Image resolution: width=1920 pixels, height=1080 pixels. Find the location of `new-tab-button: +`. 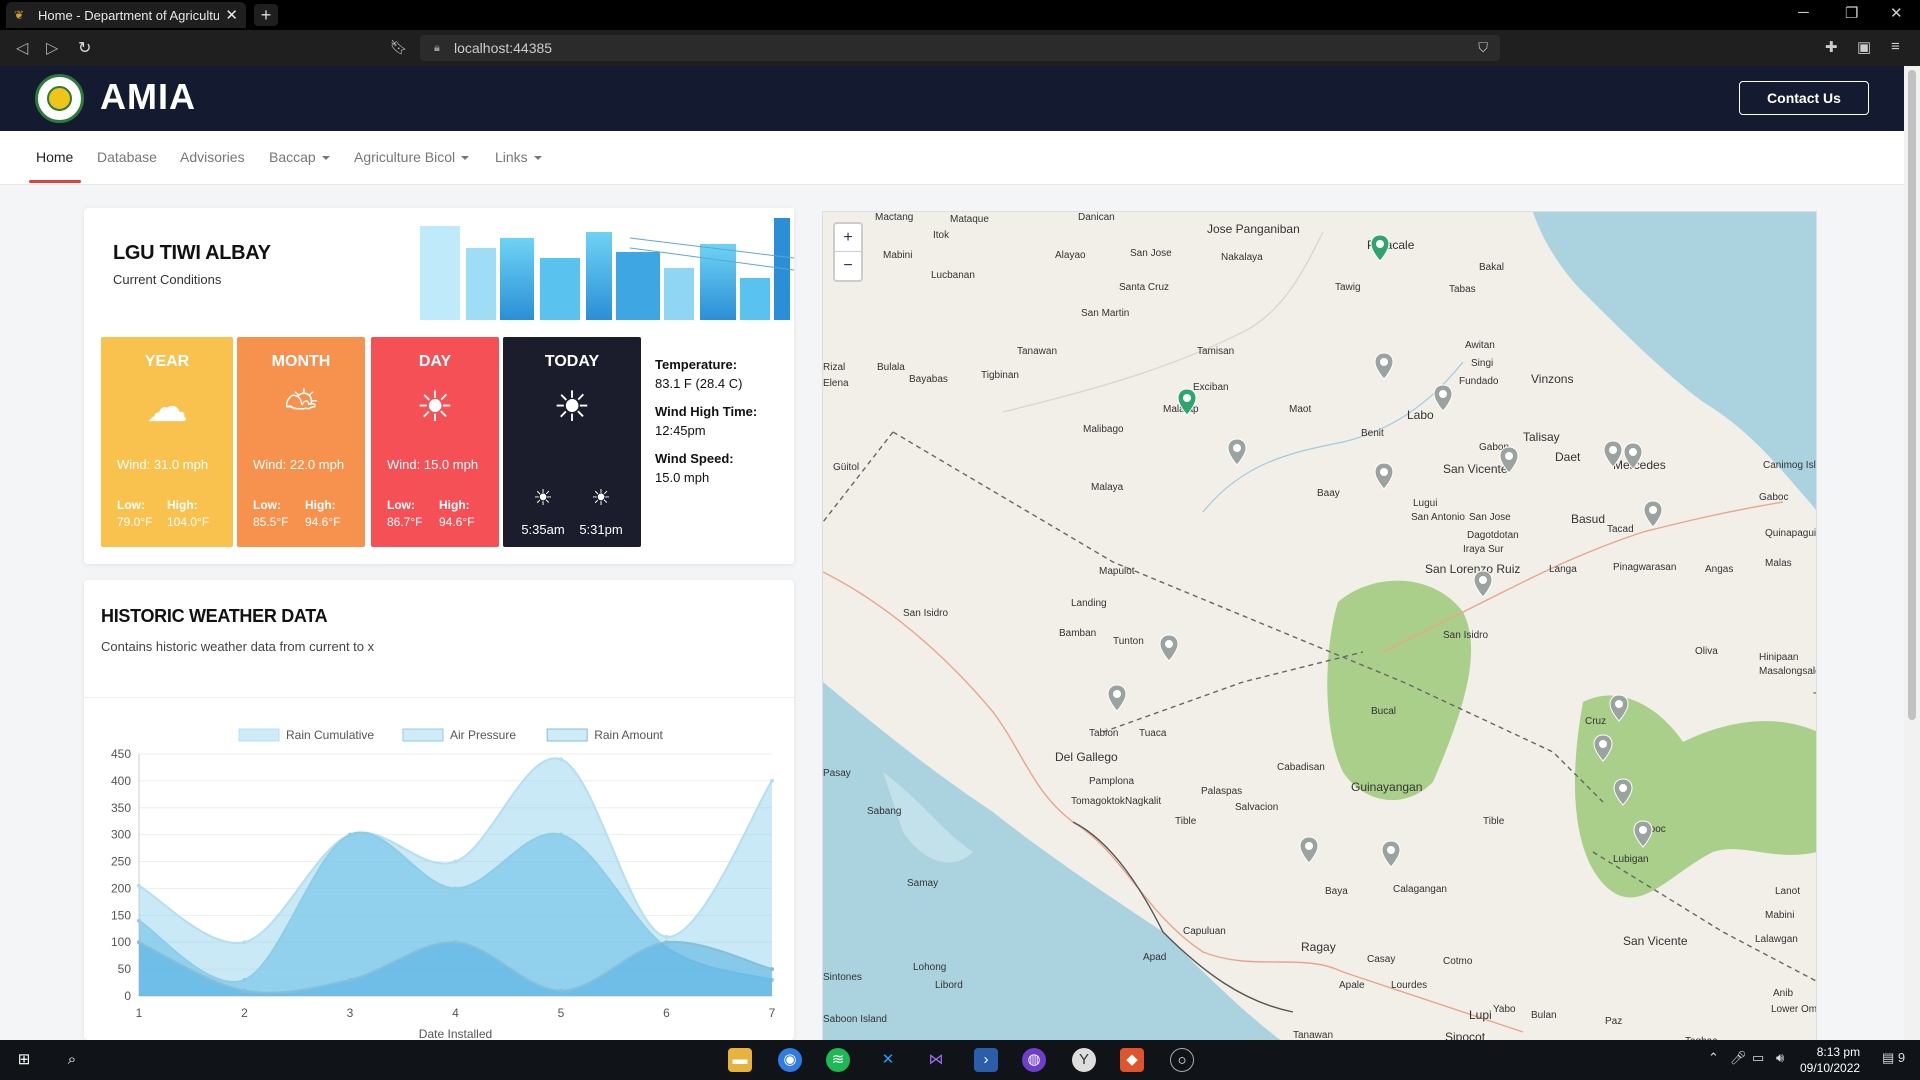

new-tab-button: + is located at coordinates (266, 15).